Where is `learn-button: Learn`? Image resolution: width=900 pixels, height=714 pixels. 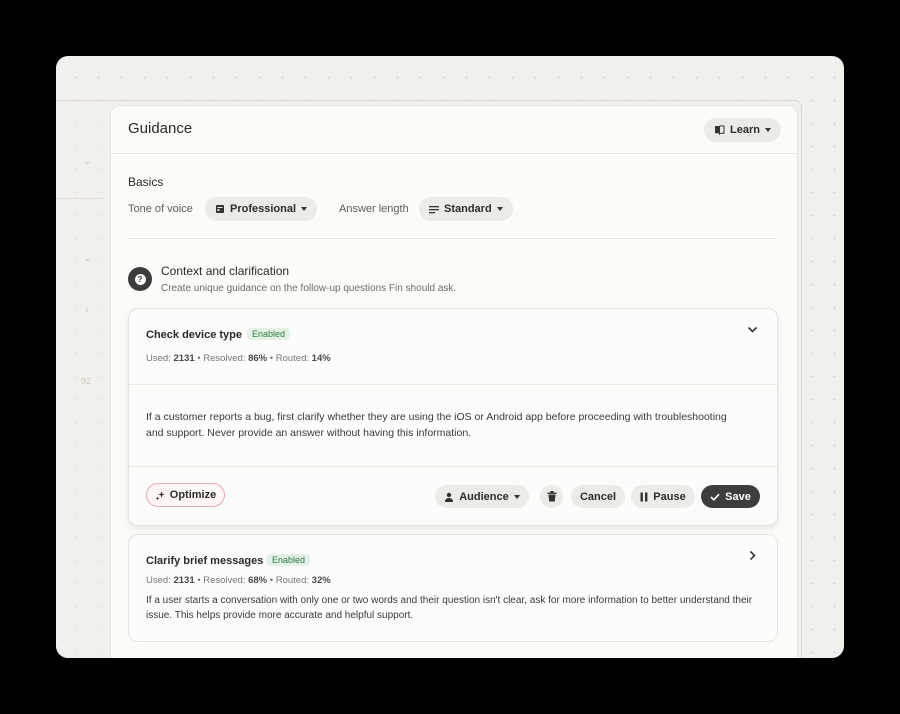 learn-button: Learn is located at coordinates (742, 130).